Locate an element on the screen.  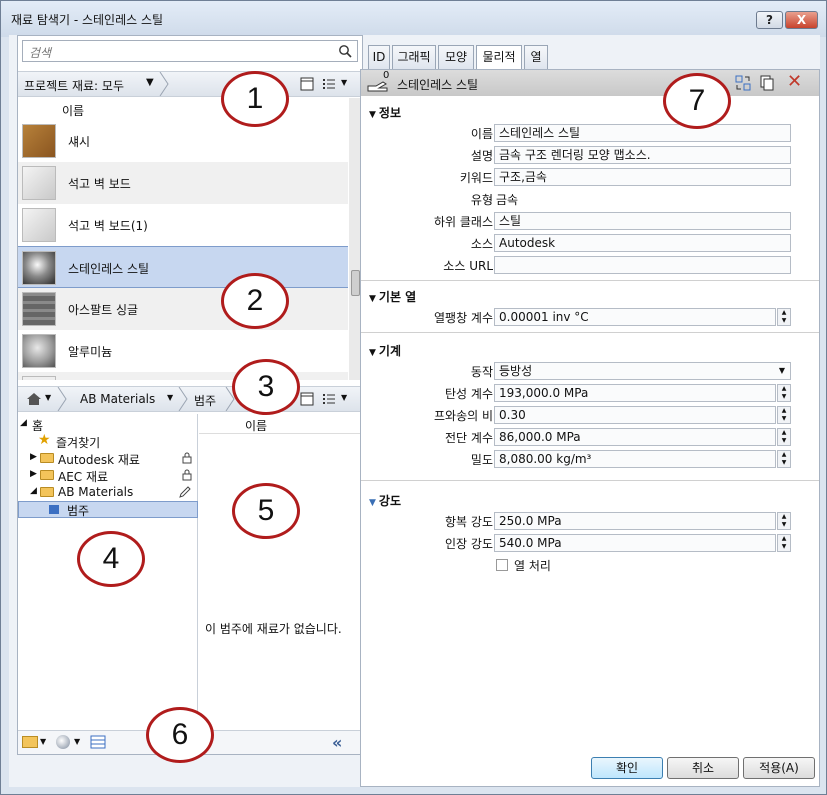
section-thermal-title: ▼ 기본 열 is located at coordinates (392, 296).